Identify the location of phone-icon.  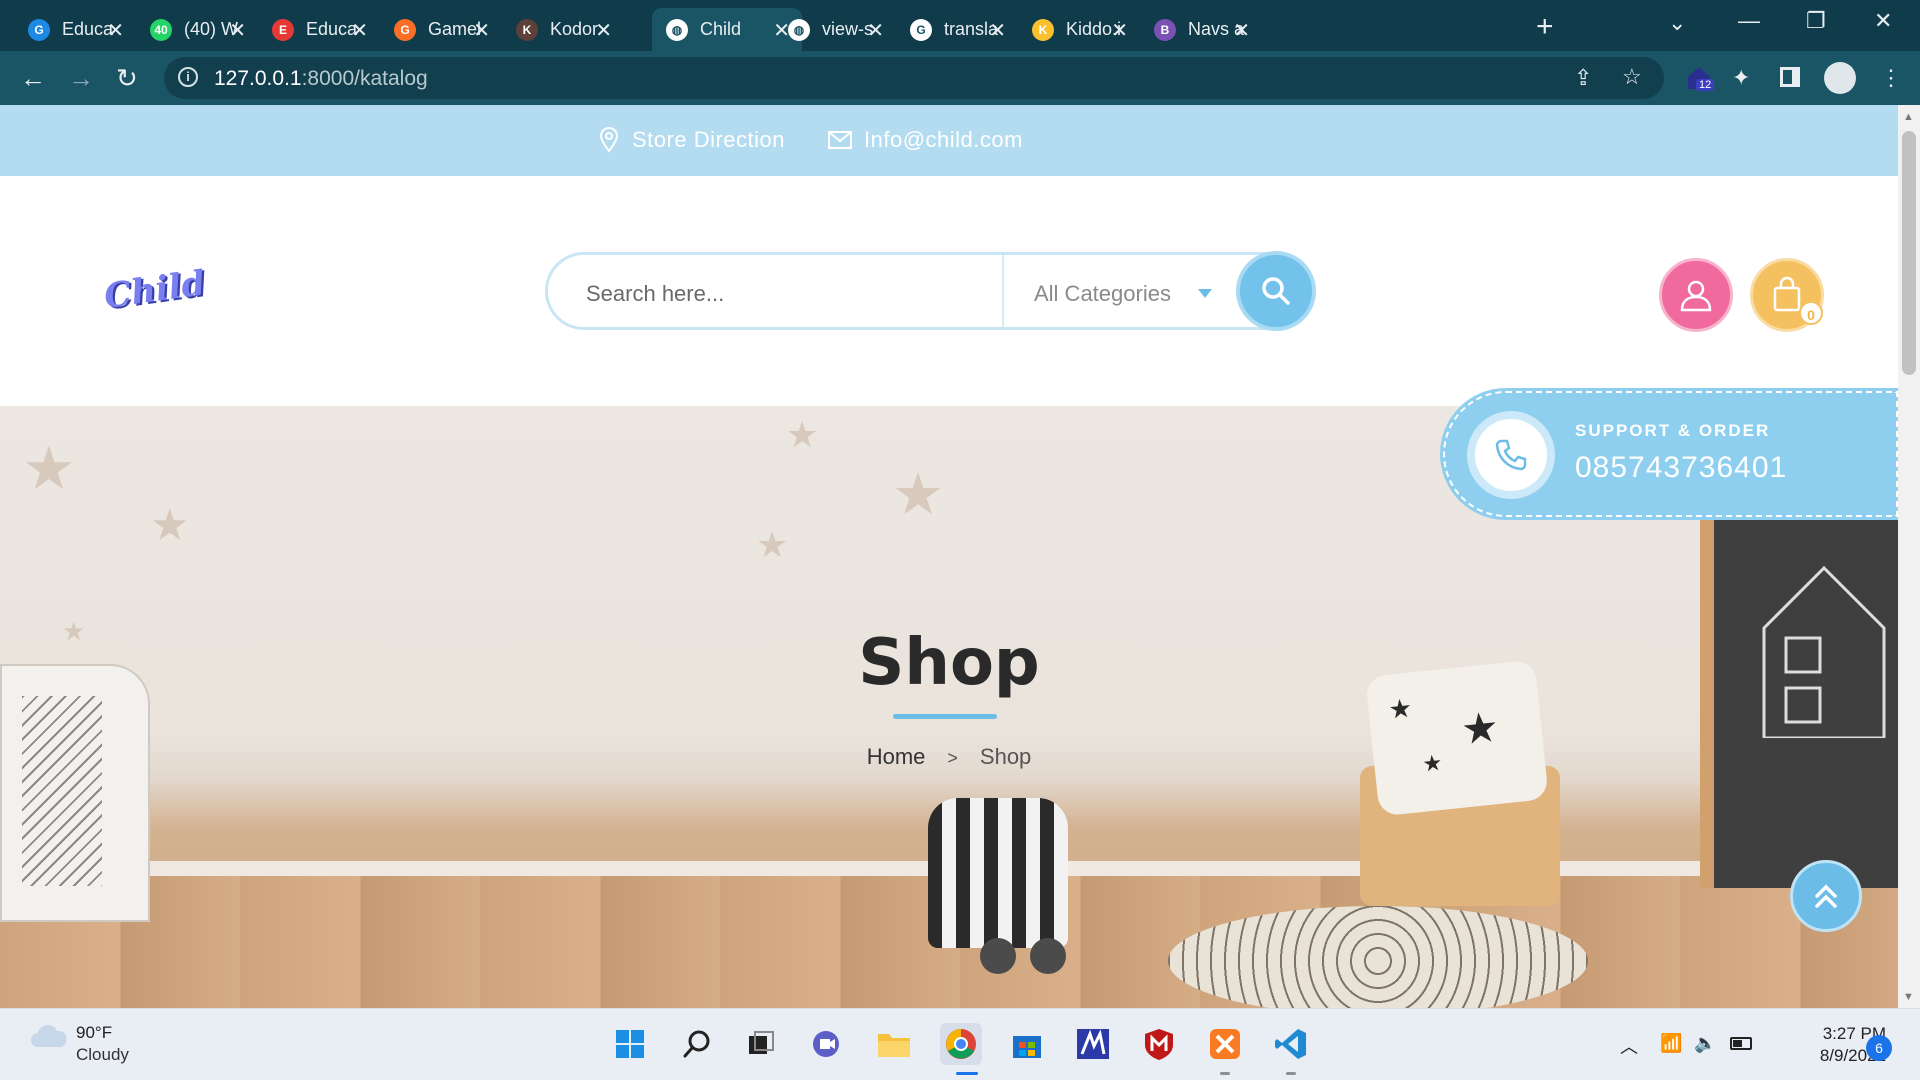
(1511, 455).